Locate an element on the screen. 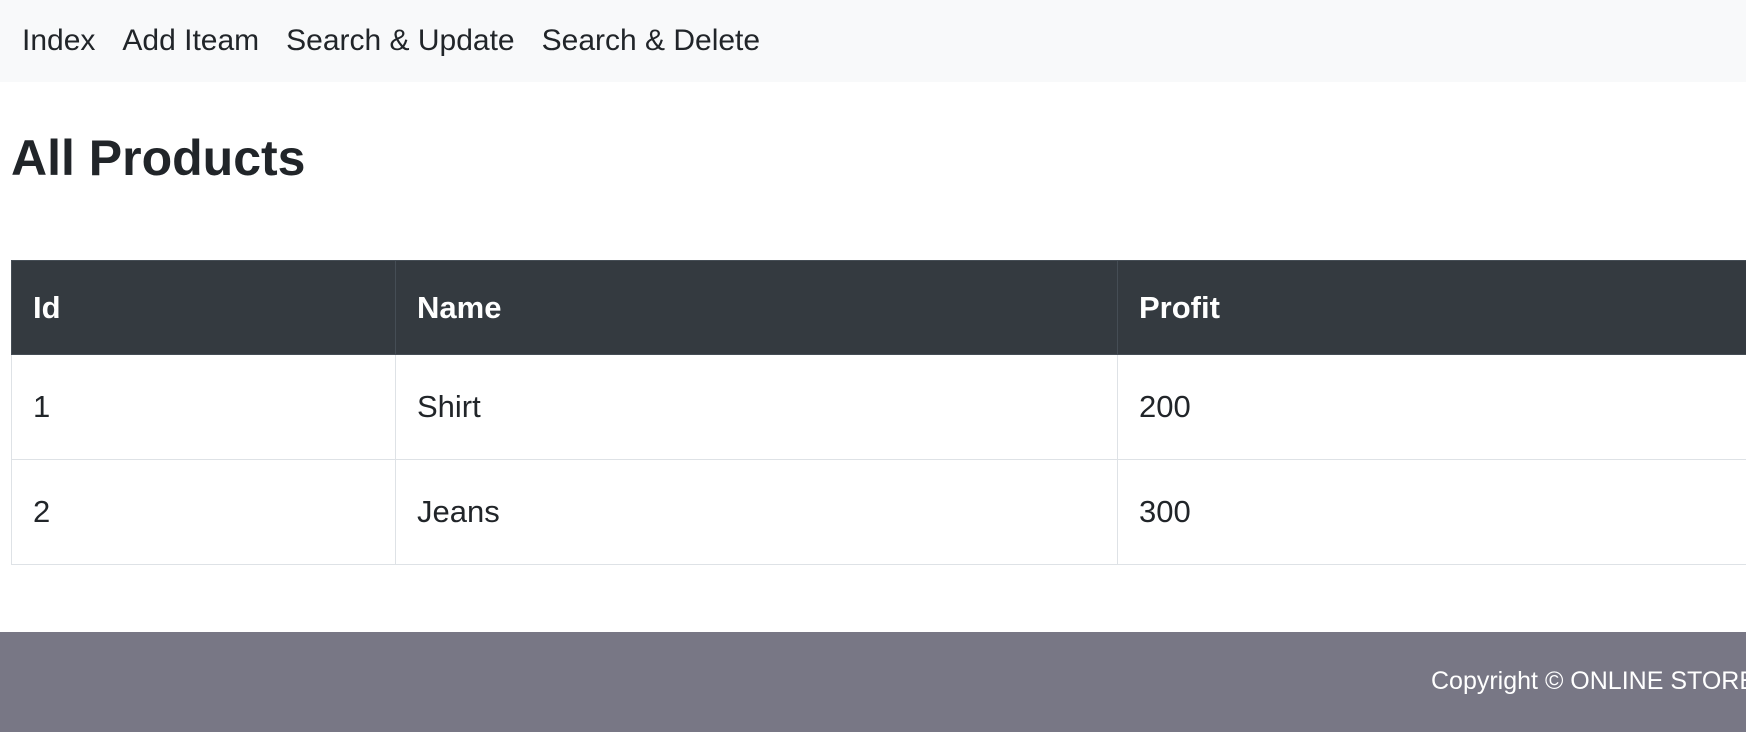 Image resolution: width=1746 pixels, height=747 pixels. nav-link-search-delete: Search & Delete is located at coordinates (651, 41).